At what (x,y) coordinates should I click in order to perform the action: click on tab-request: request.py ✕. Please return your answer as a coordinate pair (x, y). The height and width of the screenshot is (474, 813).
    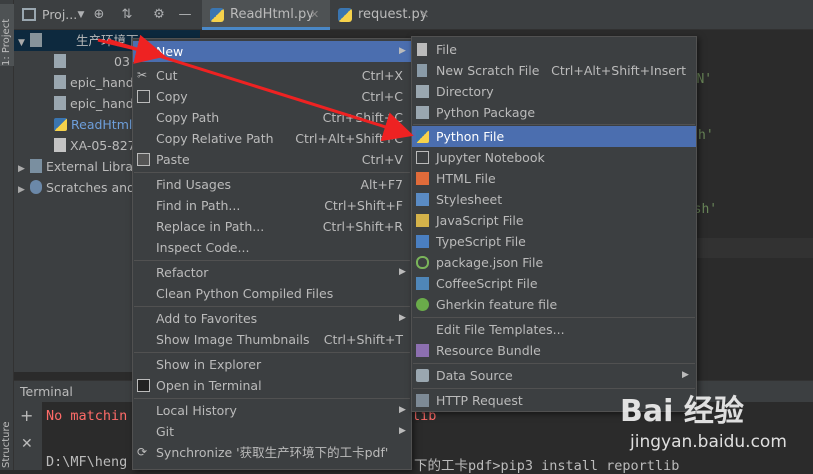
    Looking at the image, I should click on (385, 15).